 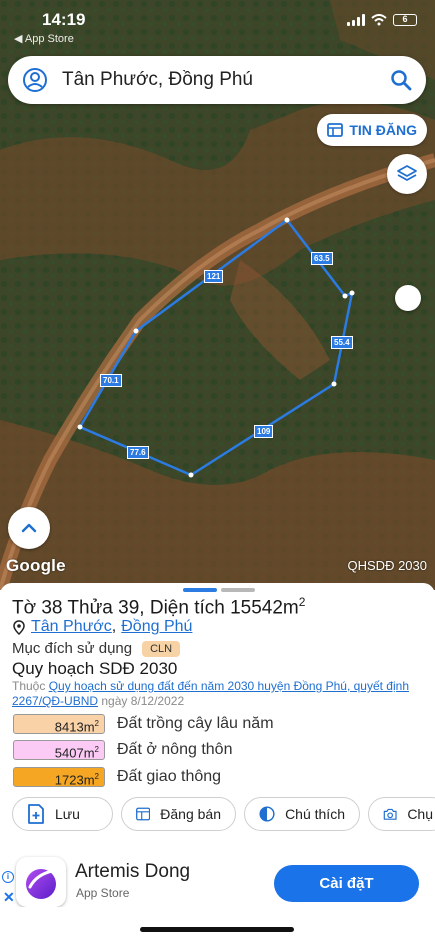 What do you see at coordinates (401, 814) in the screenshot?
I see `capture-button: Chụ` at bounding box center [401, 814].